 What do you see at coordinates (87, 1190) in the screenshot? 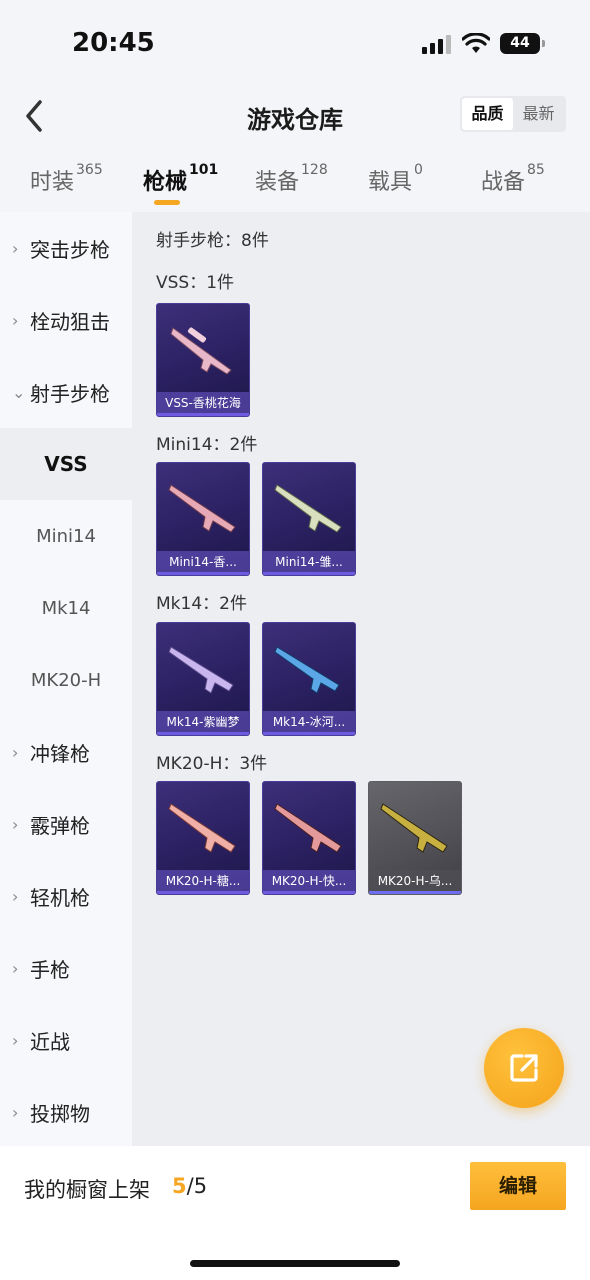
I see `shelf-label: 我的橱窗上架` at bounding box center [87, 1190].